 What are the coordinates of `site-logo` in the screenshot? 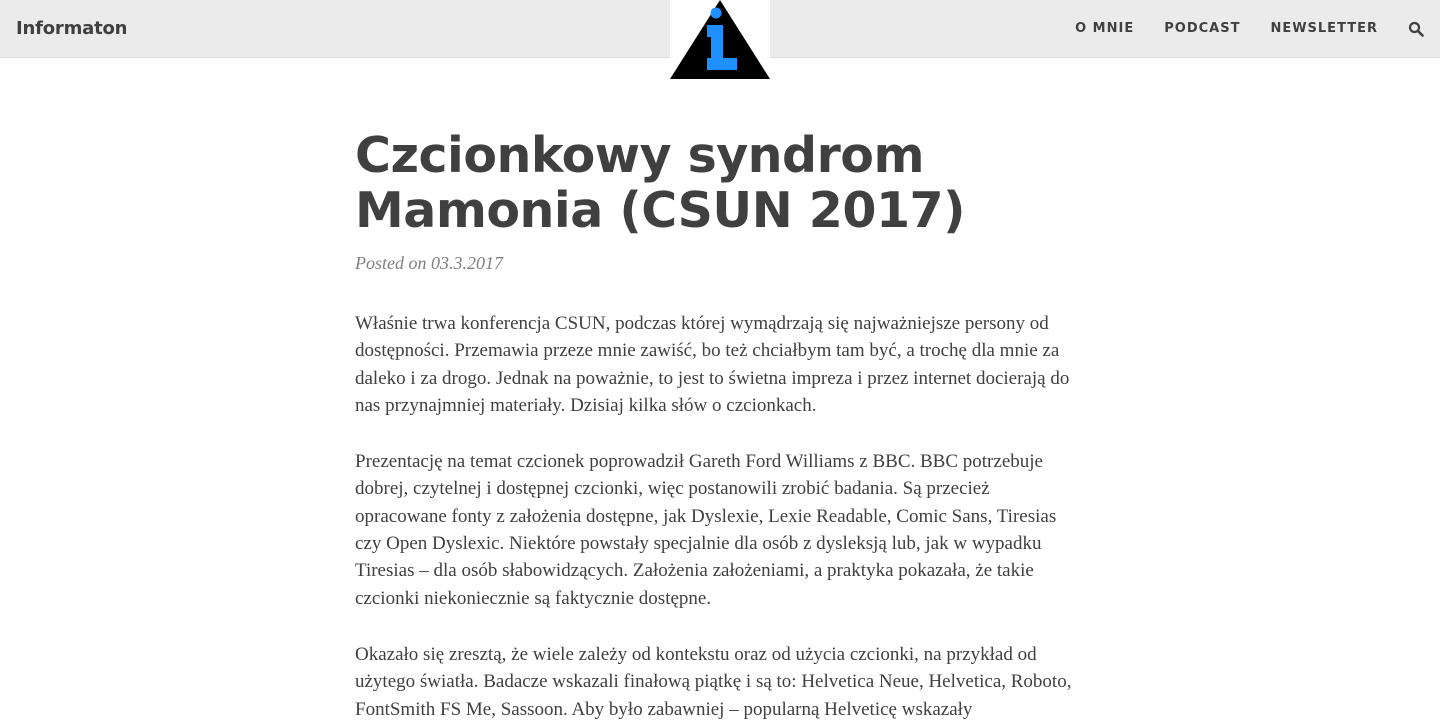 It's located at (720, 40).